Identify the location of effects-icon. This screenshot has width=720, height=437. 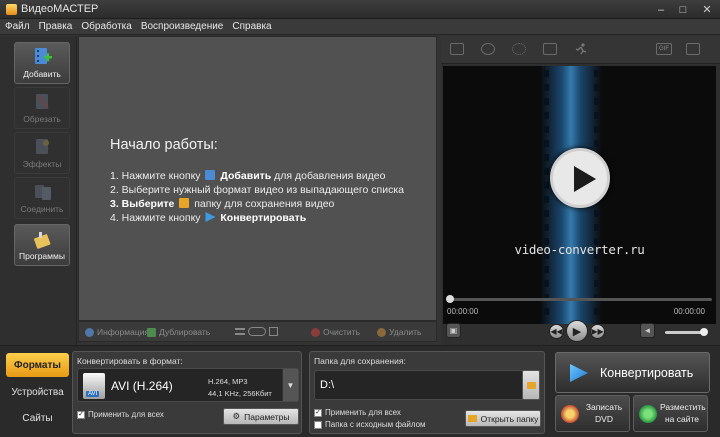
(43, 147).